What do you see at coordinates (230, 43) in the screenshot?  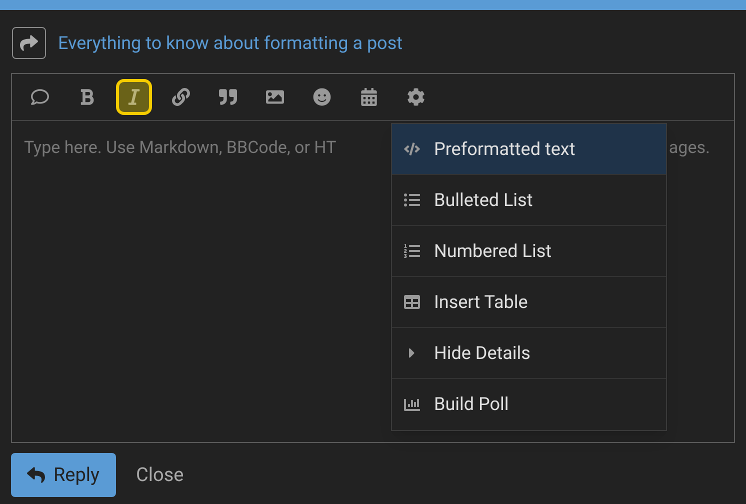 I see `topic-link: Everything to know about formatting a post` at bounding box center [230, 43].